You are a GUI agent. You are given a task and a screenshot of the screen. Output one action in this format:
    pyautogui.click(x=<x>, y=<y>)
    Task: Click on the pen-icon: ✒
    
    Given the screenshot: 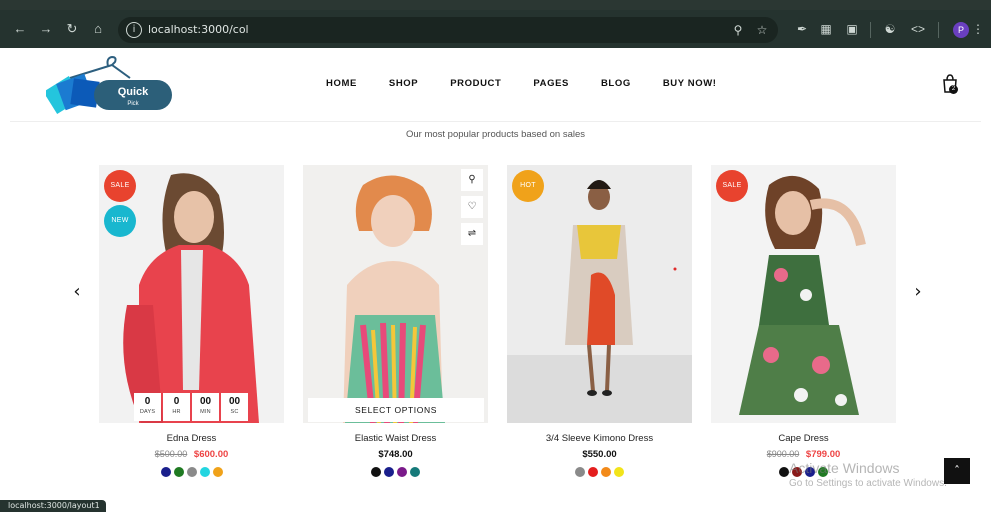 What is the action you would take?
    pyautogui.click(x=802, y=29)
    